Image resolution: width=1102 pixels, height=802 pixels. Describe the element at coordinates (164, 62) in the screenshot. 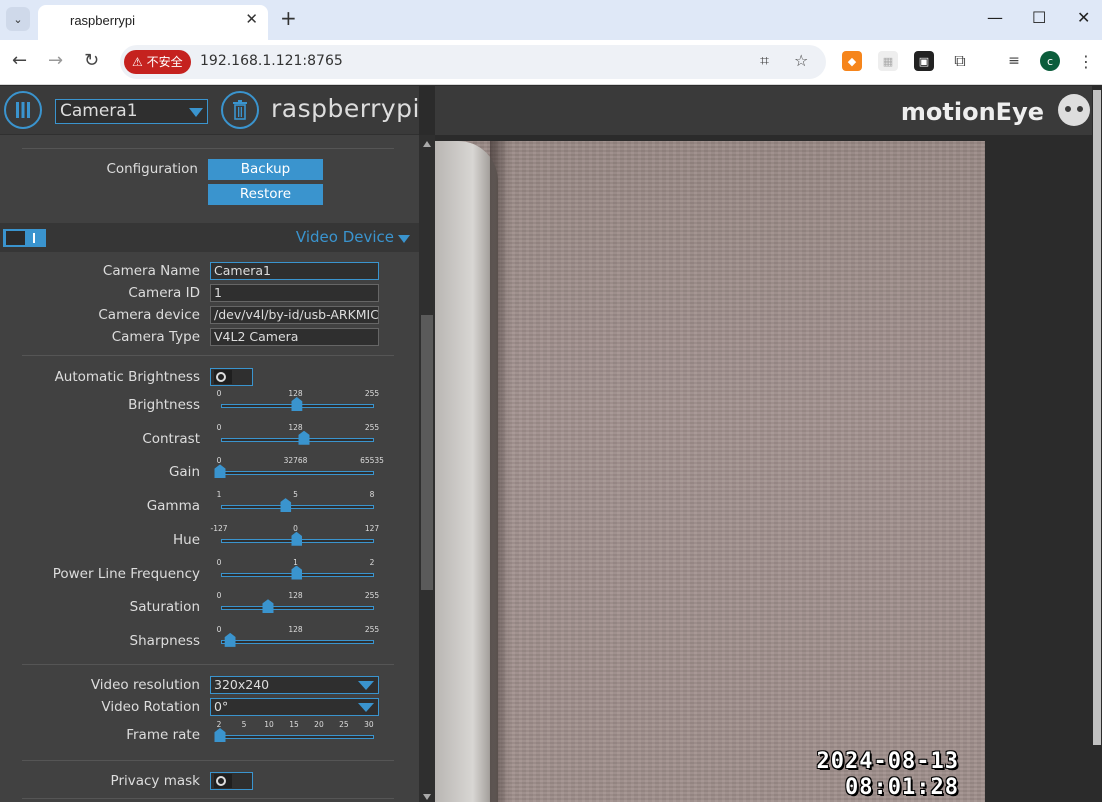

I see `not-secure-label: 不安全` at that location.